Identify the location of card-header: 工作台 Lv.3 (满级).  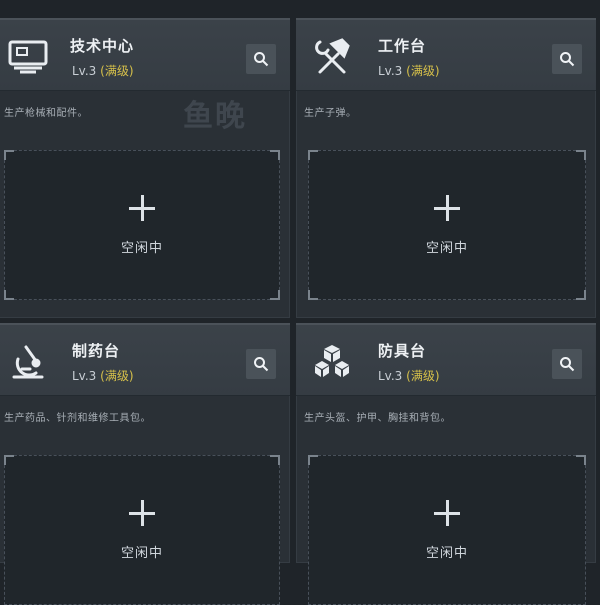
(446, 55).